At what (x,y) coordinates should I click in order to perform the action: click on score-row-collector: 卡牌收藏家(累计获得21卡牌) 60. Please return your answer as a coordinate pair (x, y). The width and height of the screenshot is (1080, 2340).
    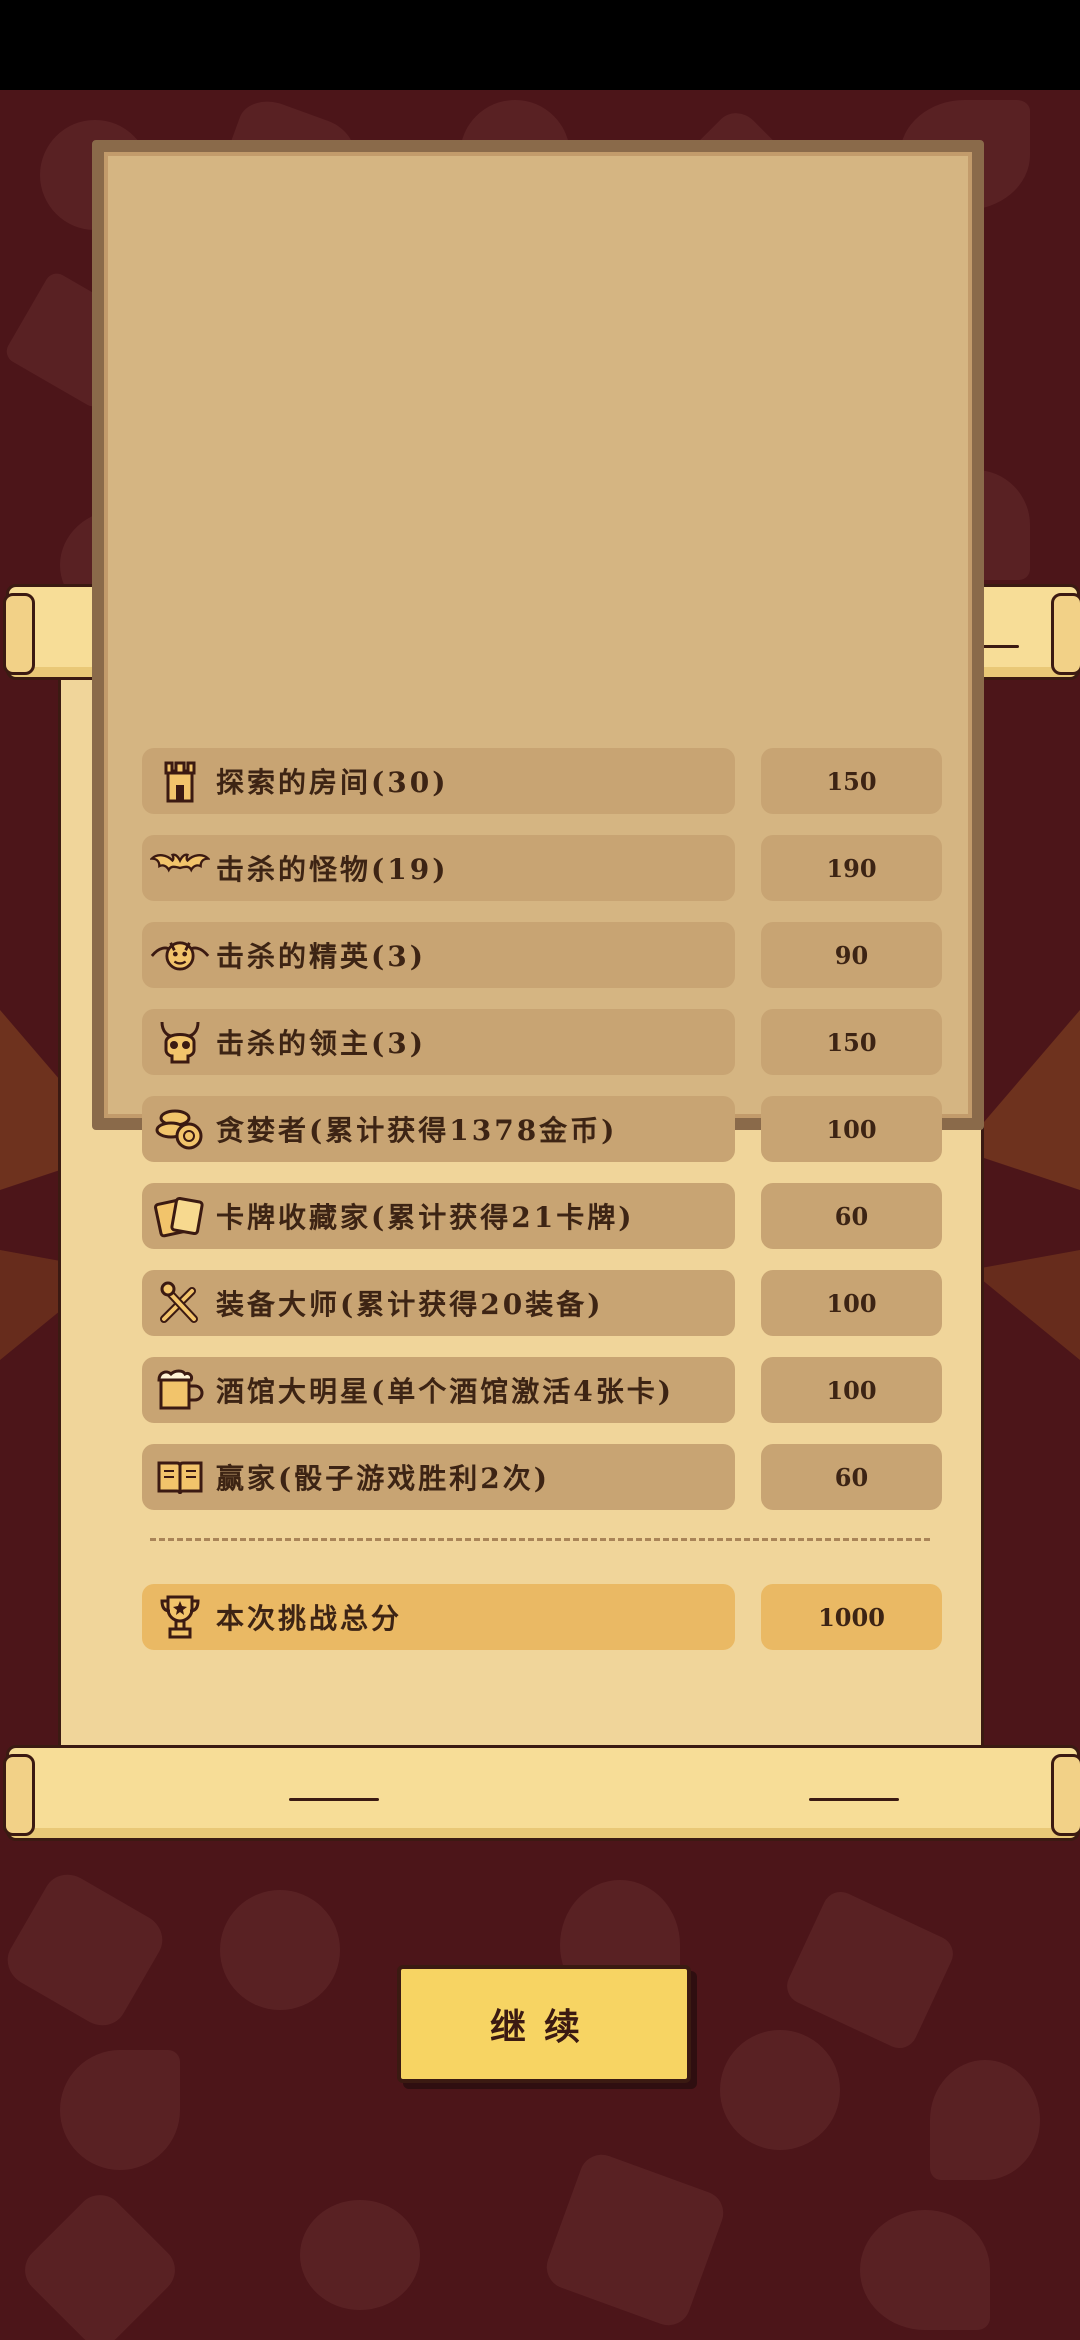
    Looking at the image, I should click on (542, 1216).